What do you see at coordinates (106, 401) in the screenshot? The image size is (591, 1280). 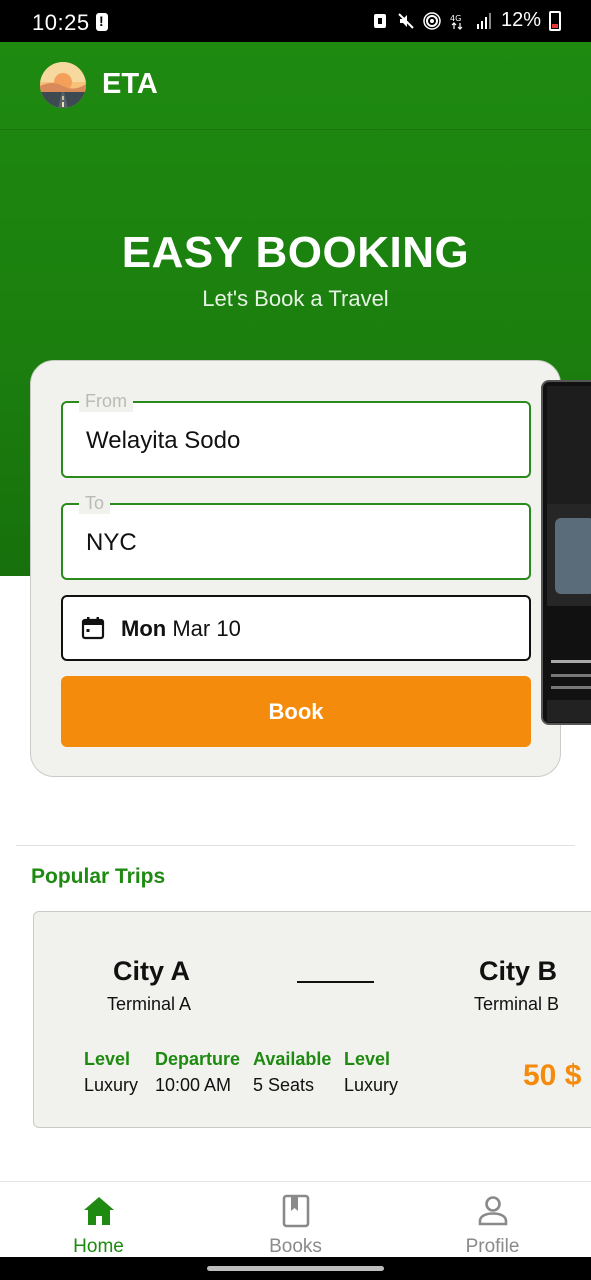 I see `from-label: From` at bounding box center [106, 401].